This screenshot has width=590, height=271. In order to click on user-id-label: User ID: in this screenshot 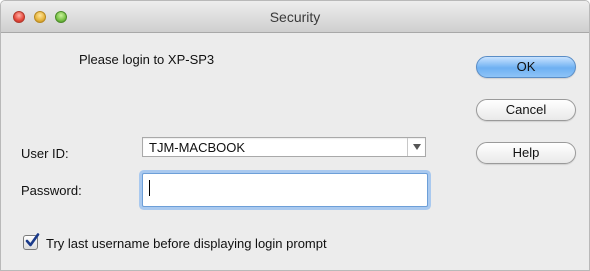, I will do `click(45, 153)`.